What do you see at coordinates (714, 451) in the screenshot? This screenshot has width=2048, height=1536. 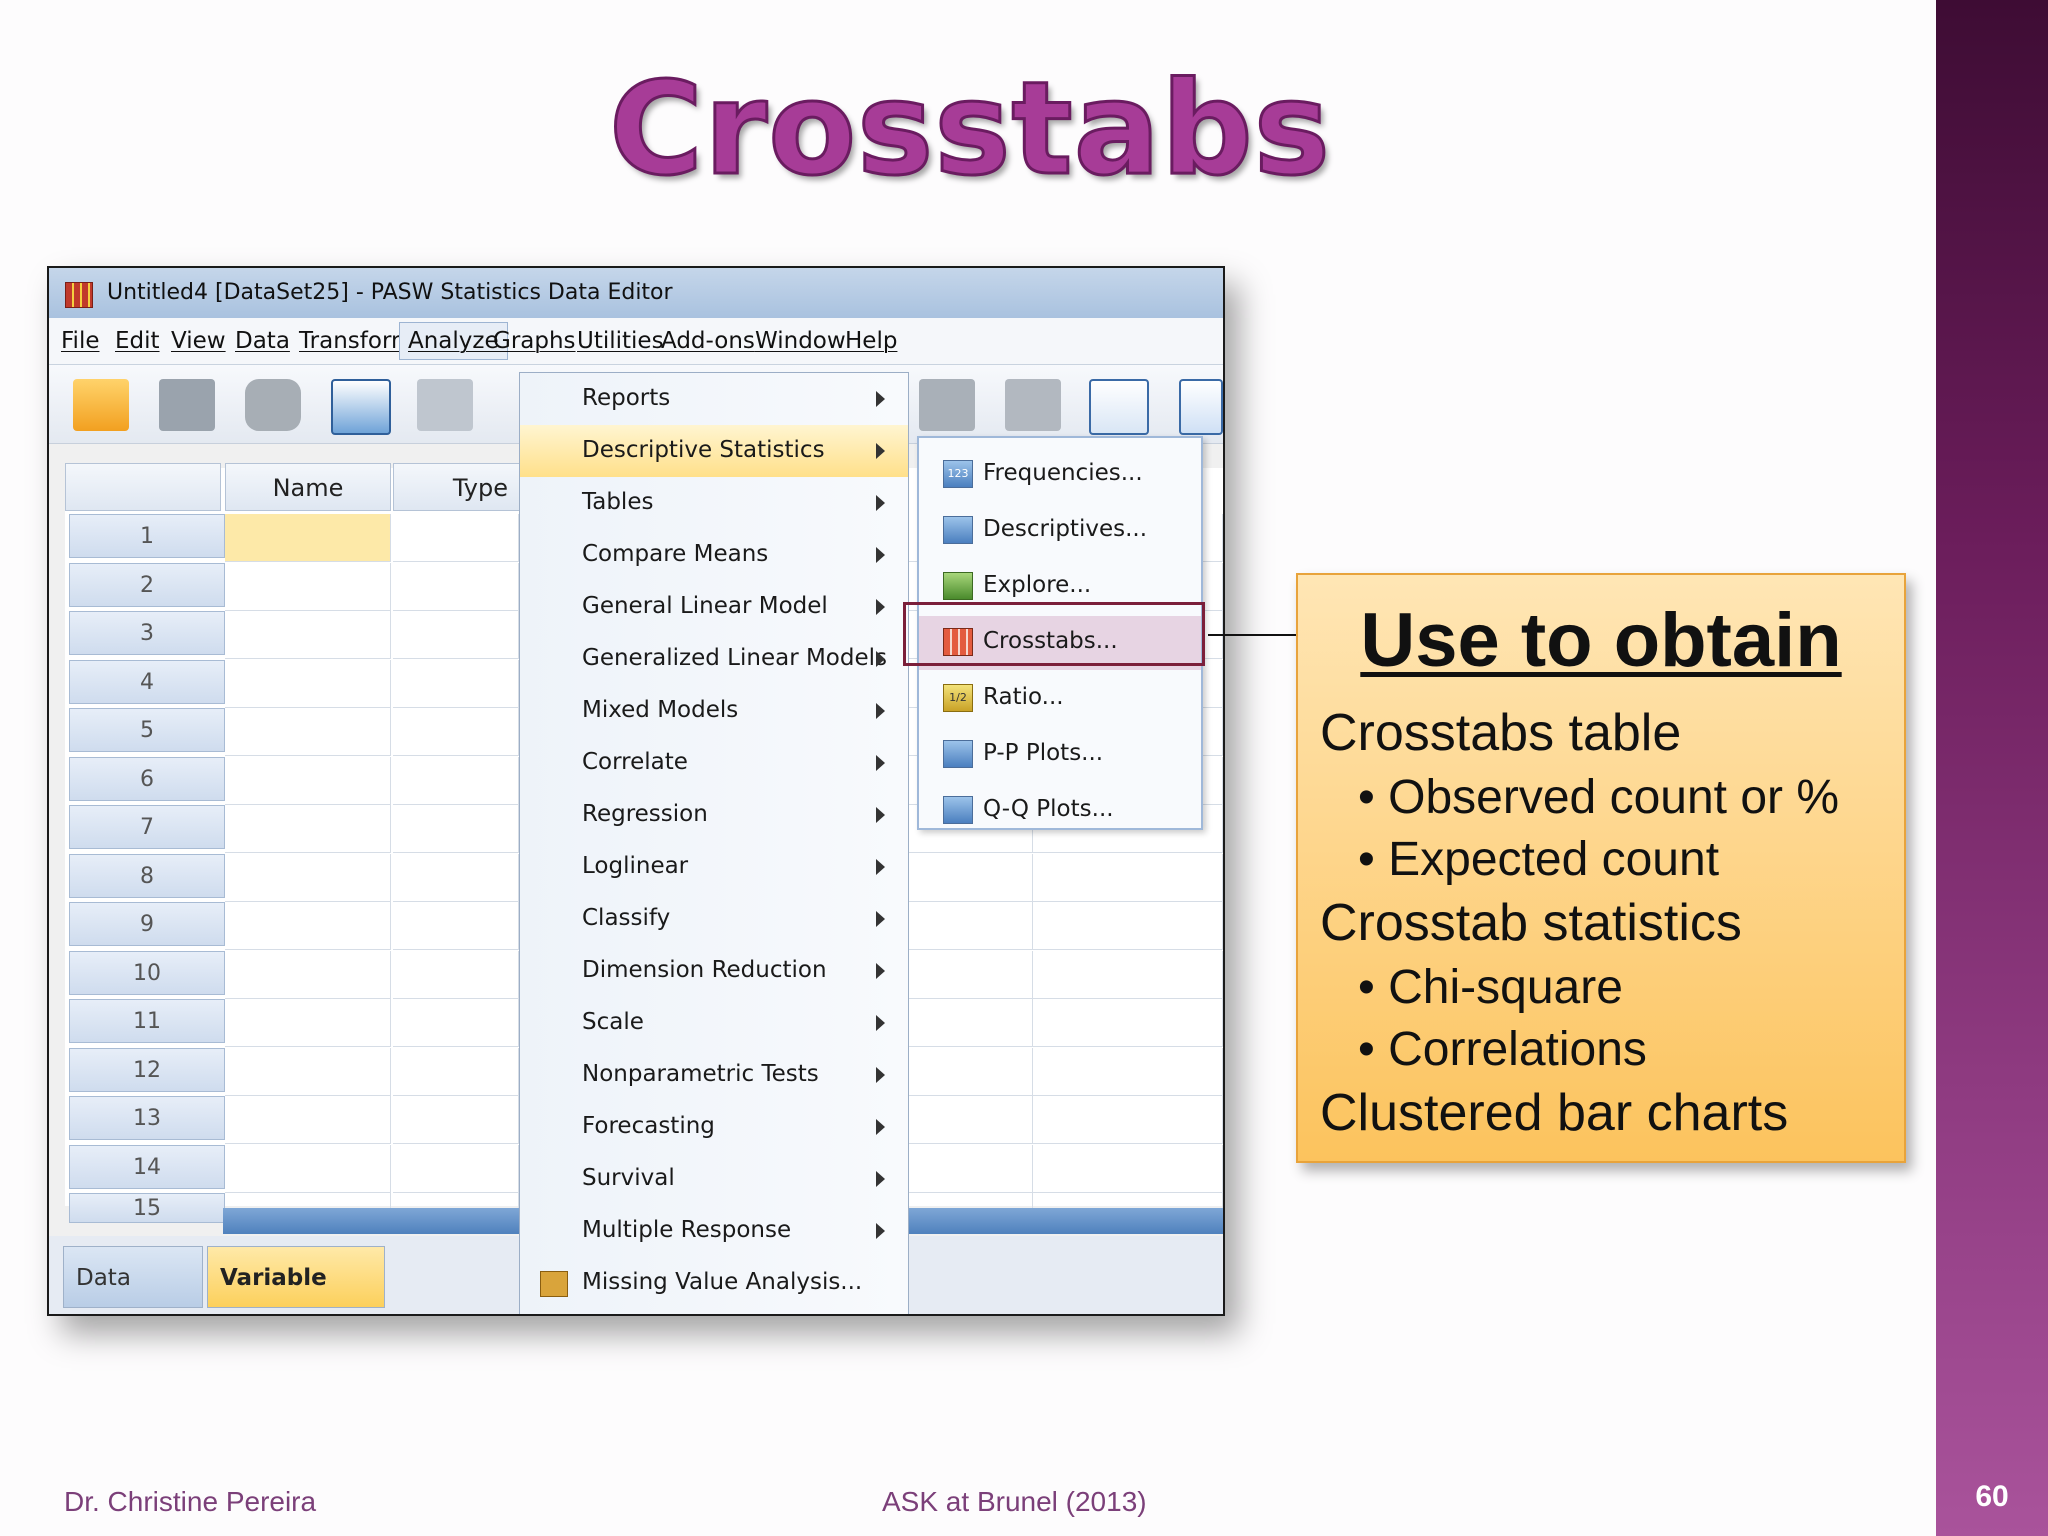 I see `menu-item-descriptive-statistics: Descriptive Statistics` at bounding box center [714, 451].